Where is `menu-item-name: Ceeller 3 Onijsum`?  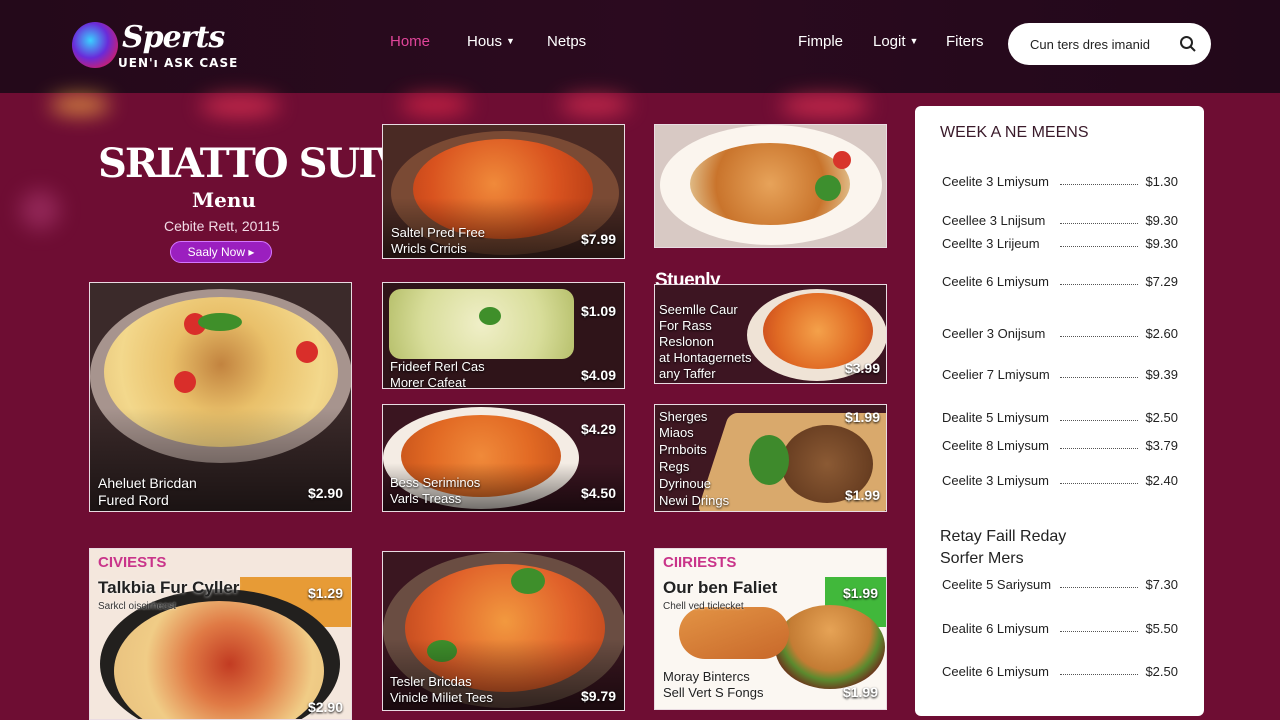 menu-item-name: Ceeller 3 Onijsum is located at coordinates (994, 333).